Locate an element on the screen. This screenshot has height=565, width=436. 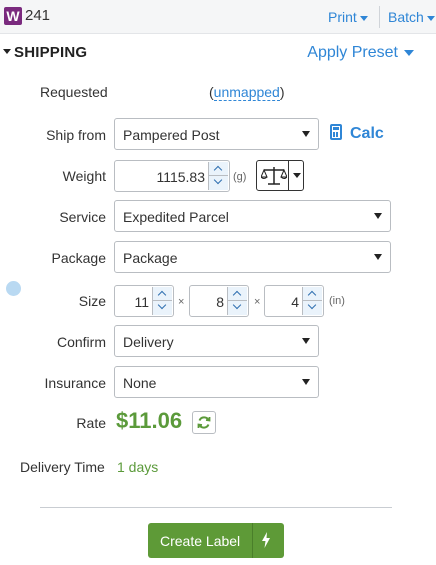
print-button: Print is located at coordinates (348, 17).